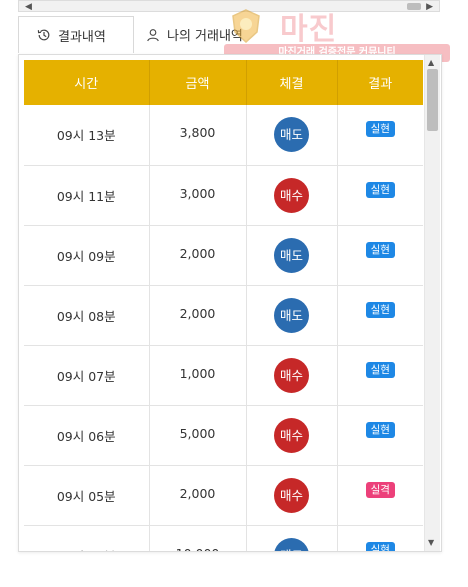 The height and width of the screenshot is (587, 468). What do you see at coordinates (431, 542) in the screenshot?
I see `scroll-down-arrow-icon: ▼` at bounding box center [431, 542].